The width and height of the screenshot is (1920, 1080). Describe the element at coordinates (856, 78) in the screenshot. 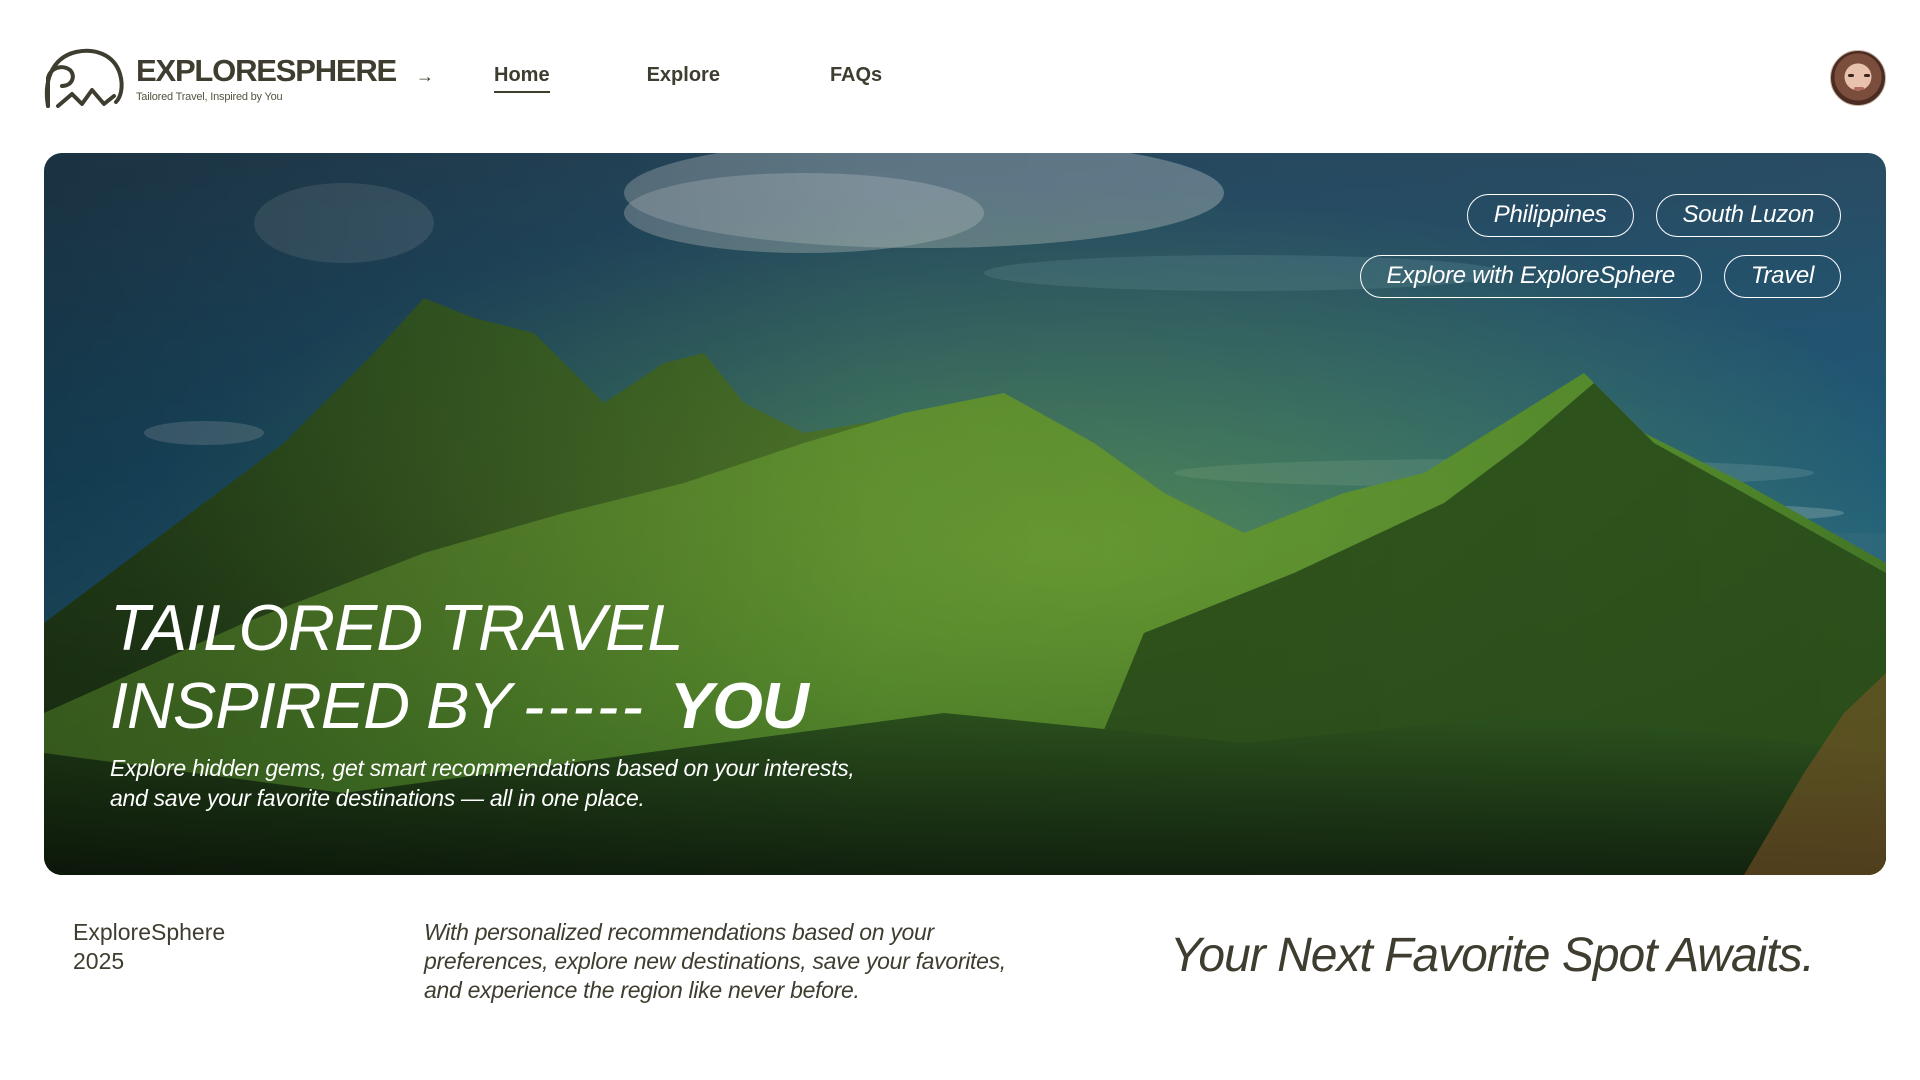

I see `nav-faqs: FAQs` at that location.